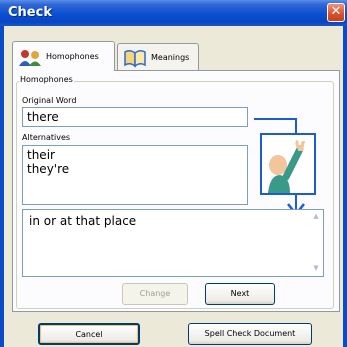 Image resolution: width=347 pixels, height=347 pixels. Describe the element at coordinates (173, 13) in the screenshot. I see `title-bar: Check ✕` at that location.